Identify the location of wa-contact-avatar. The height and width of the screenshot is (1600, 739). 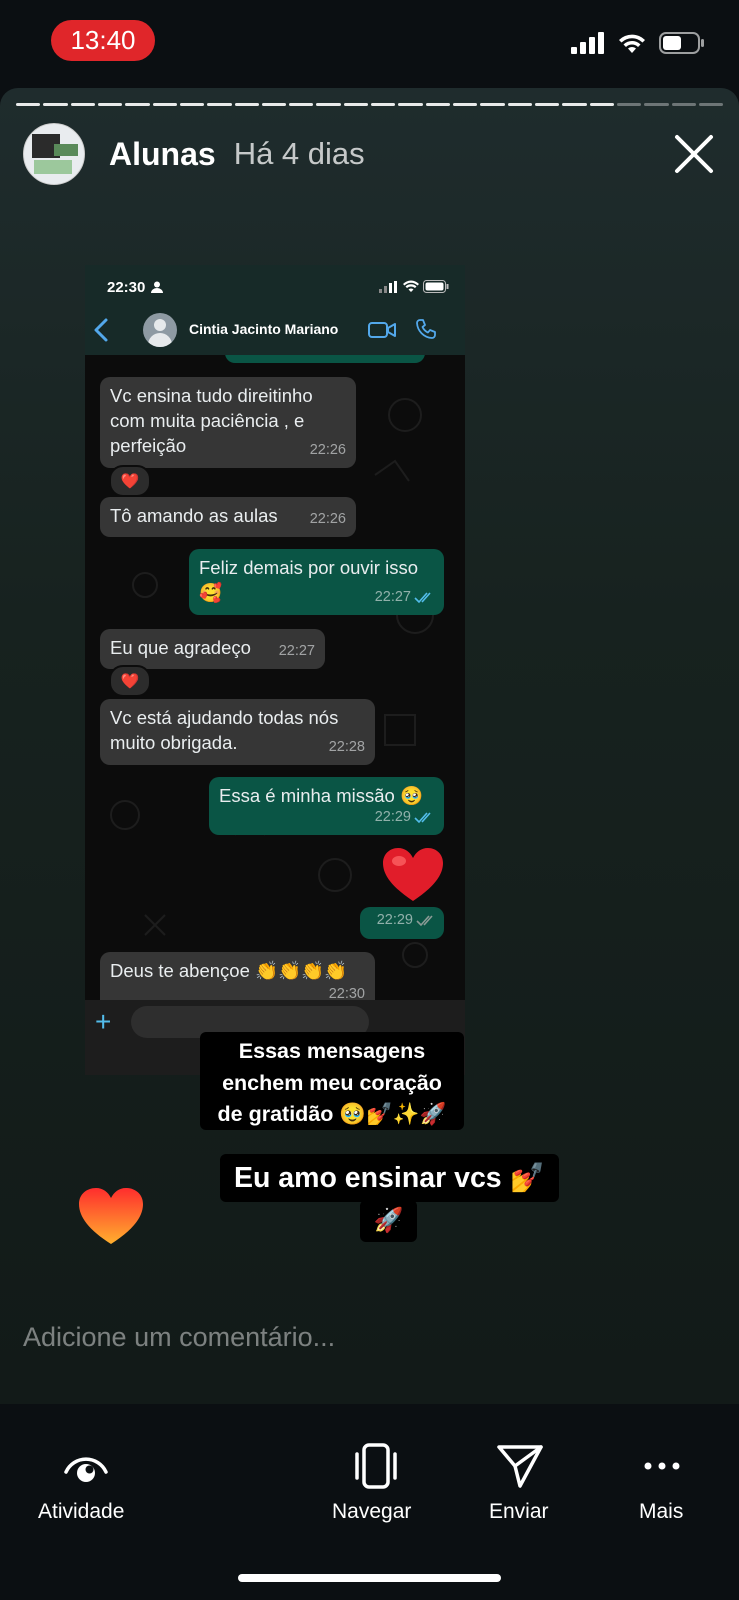
(160, 330).